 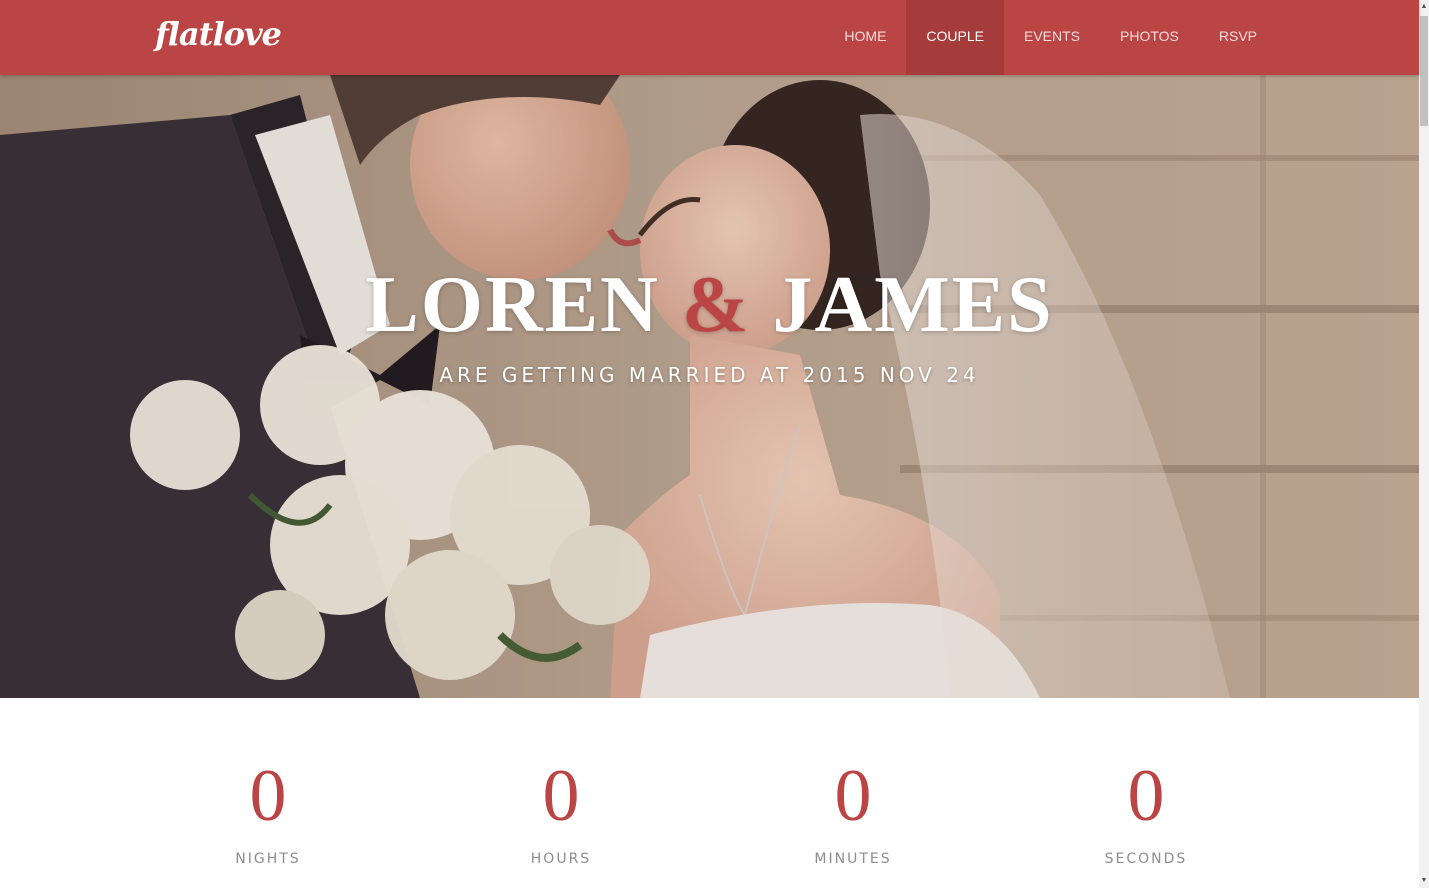 What do you see at coordinates (561, 859) in the screenshot?
I see `countdown-label: HOURS` at bounding box center [561, 859].